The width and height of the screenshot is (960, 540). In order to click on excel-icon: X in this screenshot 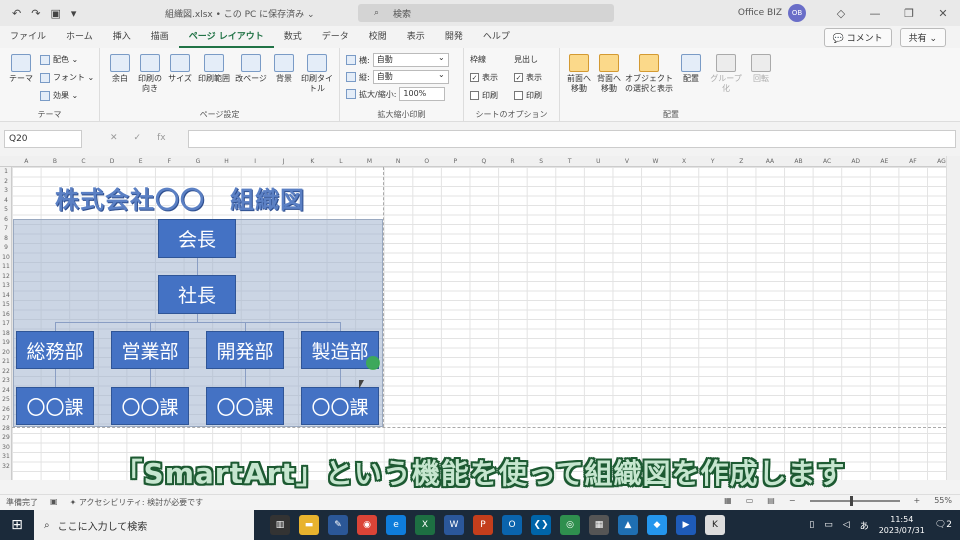, I will do `click(425, 525)`.